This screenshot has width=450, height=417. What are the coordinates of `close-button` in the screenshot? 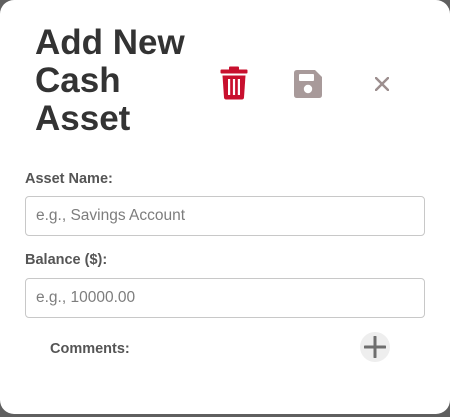 It's located at (382, 84).